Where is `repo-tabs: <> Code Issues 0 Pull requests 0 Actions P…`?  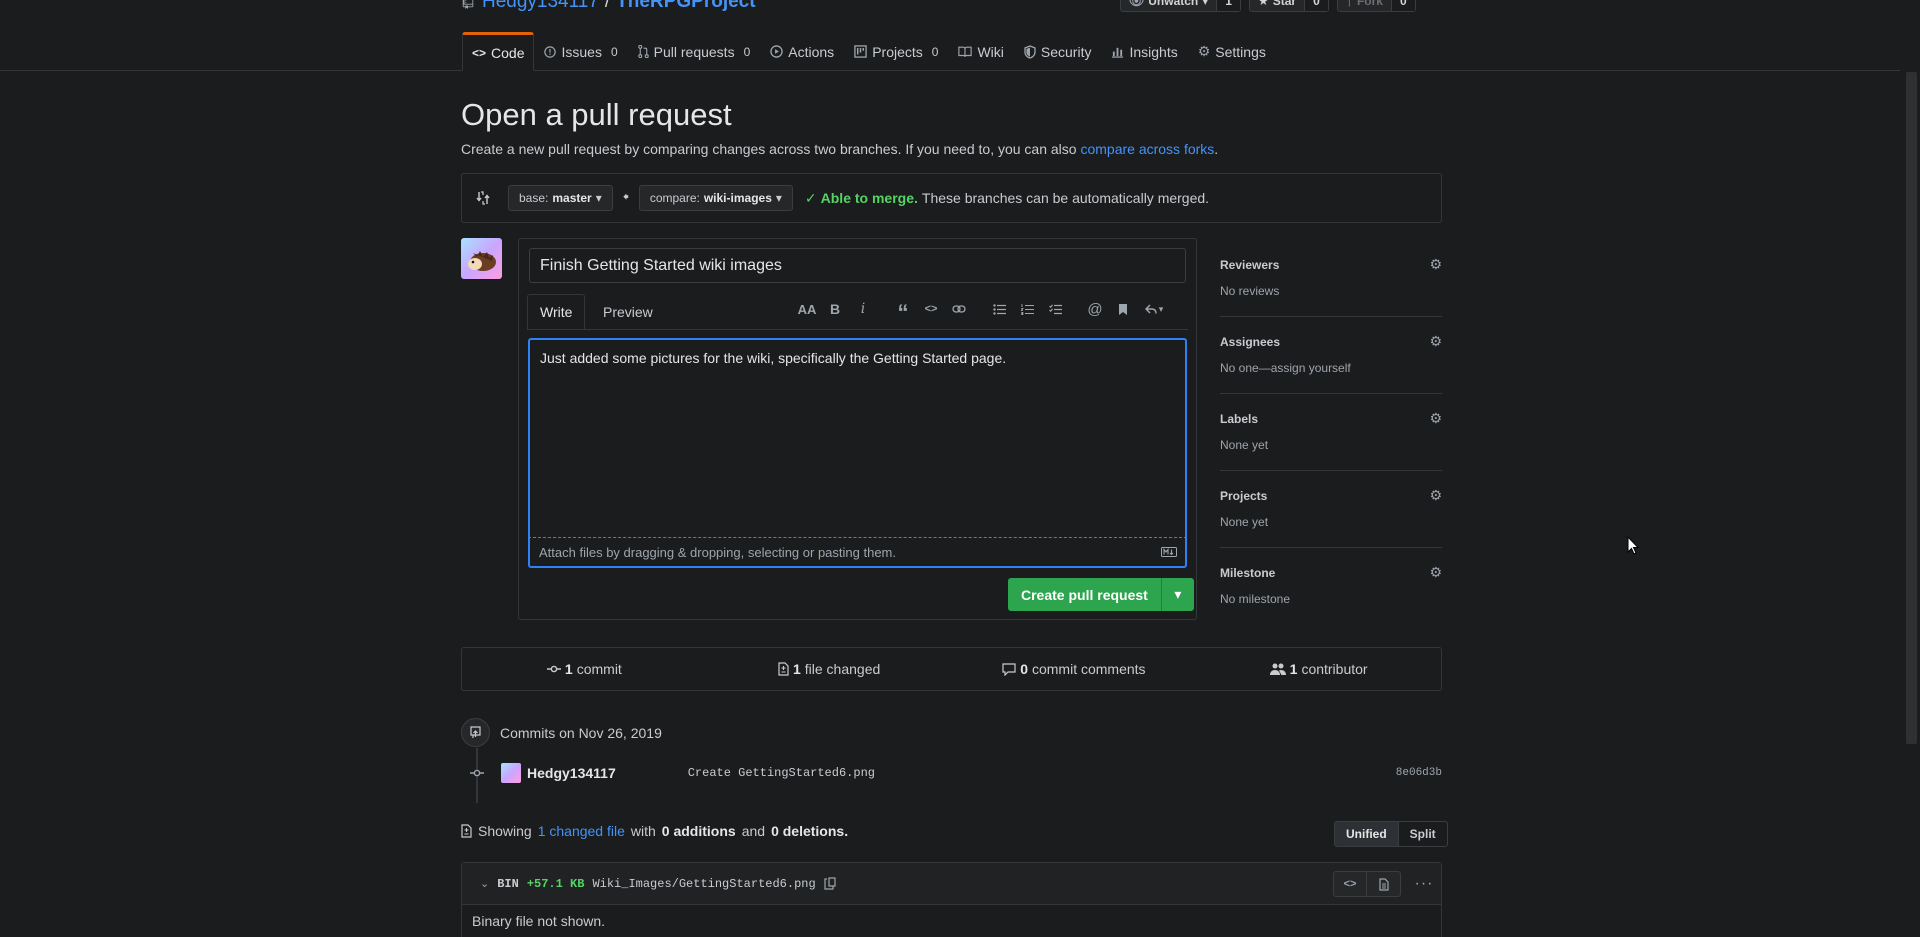
repo-tabs: <> Code Issues 0 Pull requests 0 Actions P… is located at coordinates (869, 51).